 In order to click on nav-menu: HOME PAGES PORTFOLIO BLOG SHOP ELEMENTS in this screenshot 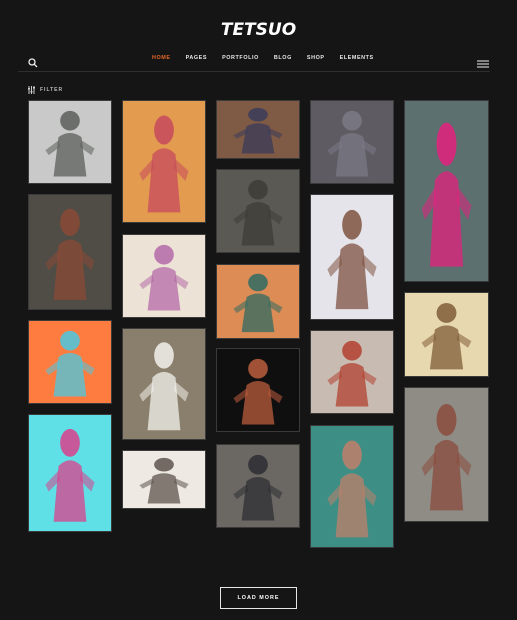, I will do `click(270, 58)`.